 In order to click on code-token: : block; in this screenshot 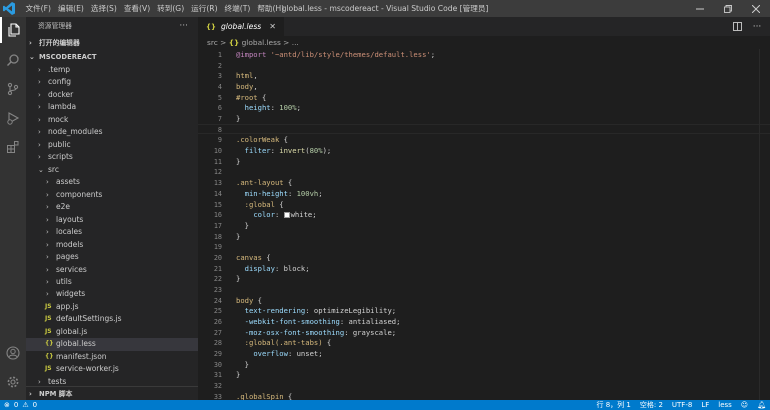, I will do `click(292, 268)`.